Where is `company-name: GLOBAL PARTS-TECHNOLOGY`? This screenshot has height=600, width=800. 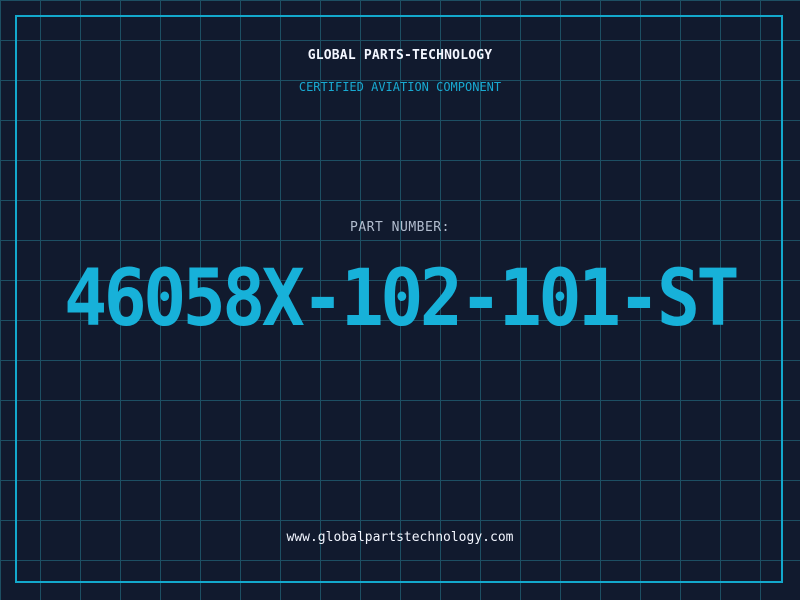
company-name: GLOBAL PARTS-TECHNOLOGY is located at coordinates (400, 55).